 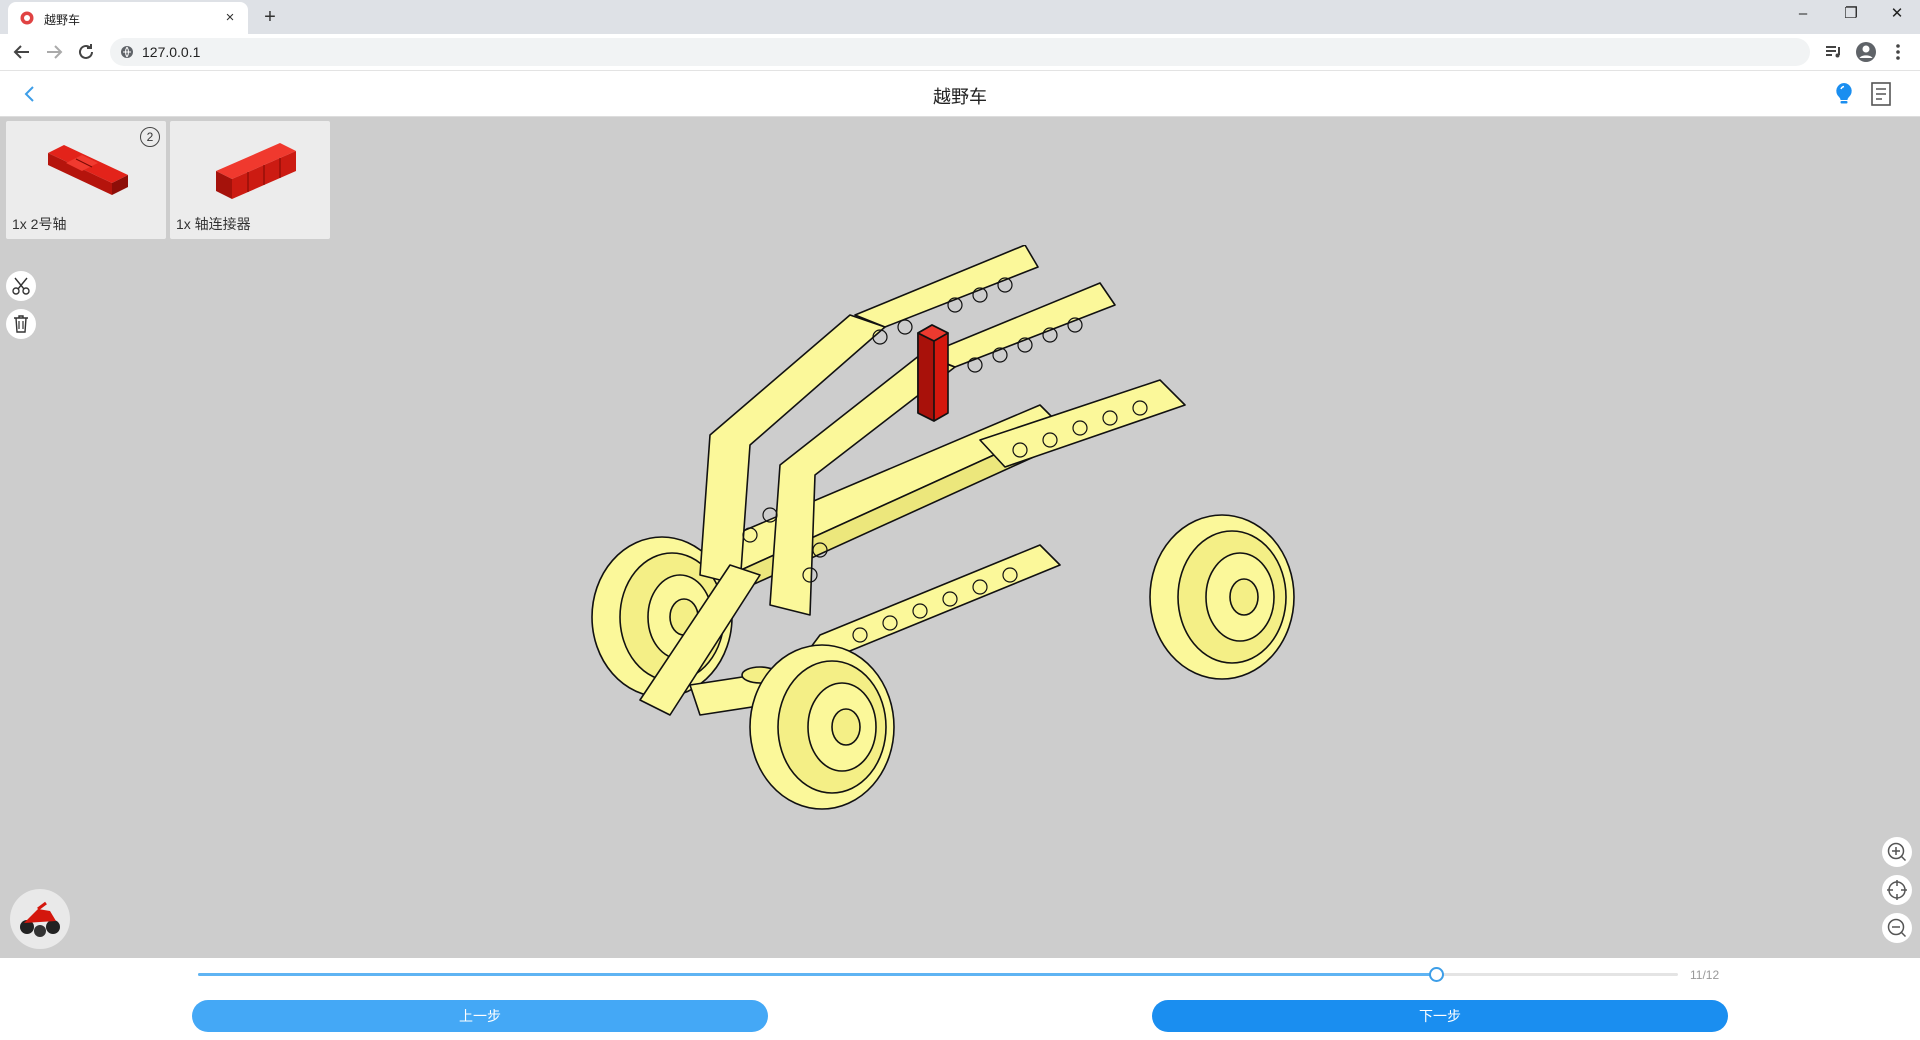 I want to click on cut-tool-button, so click(x=21, y=286).